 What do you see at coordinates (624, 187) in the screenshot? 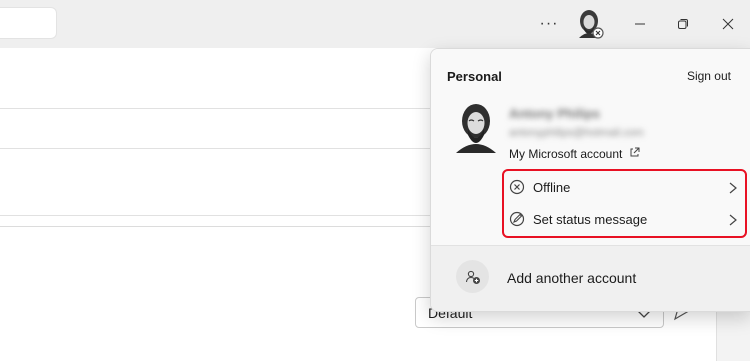
I see `offline-status-item: Offline` at bounding box center [624, 187].